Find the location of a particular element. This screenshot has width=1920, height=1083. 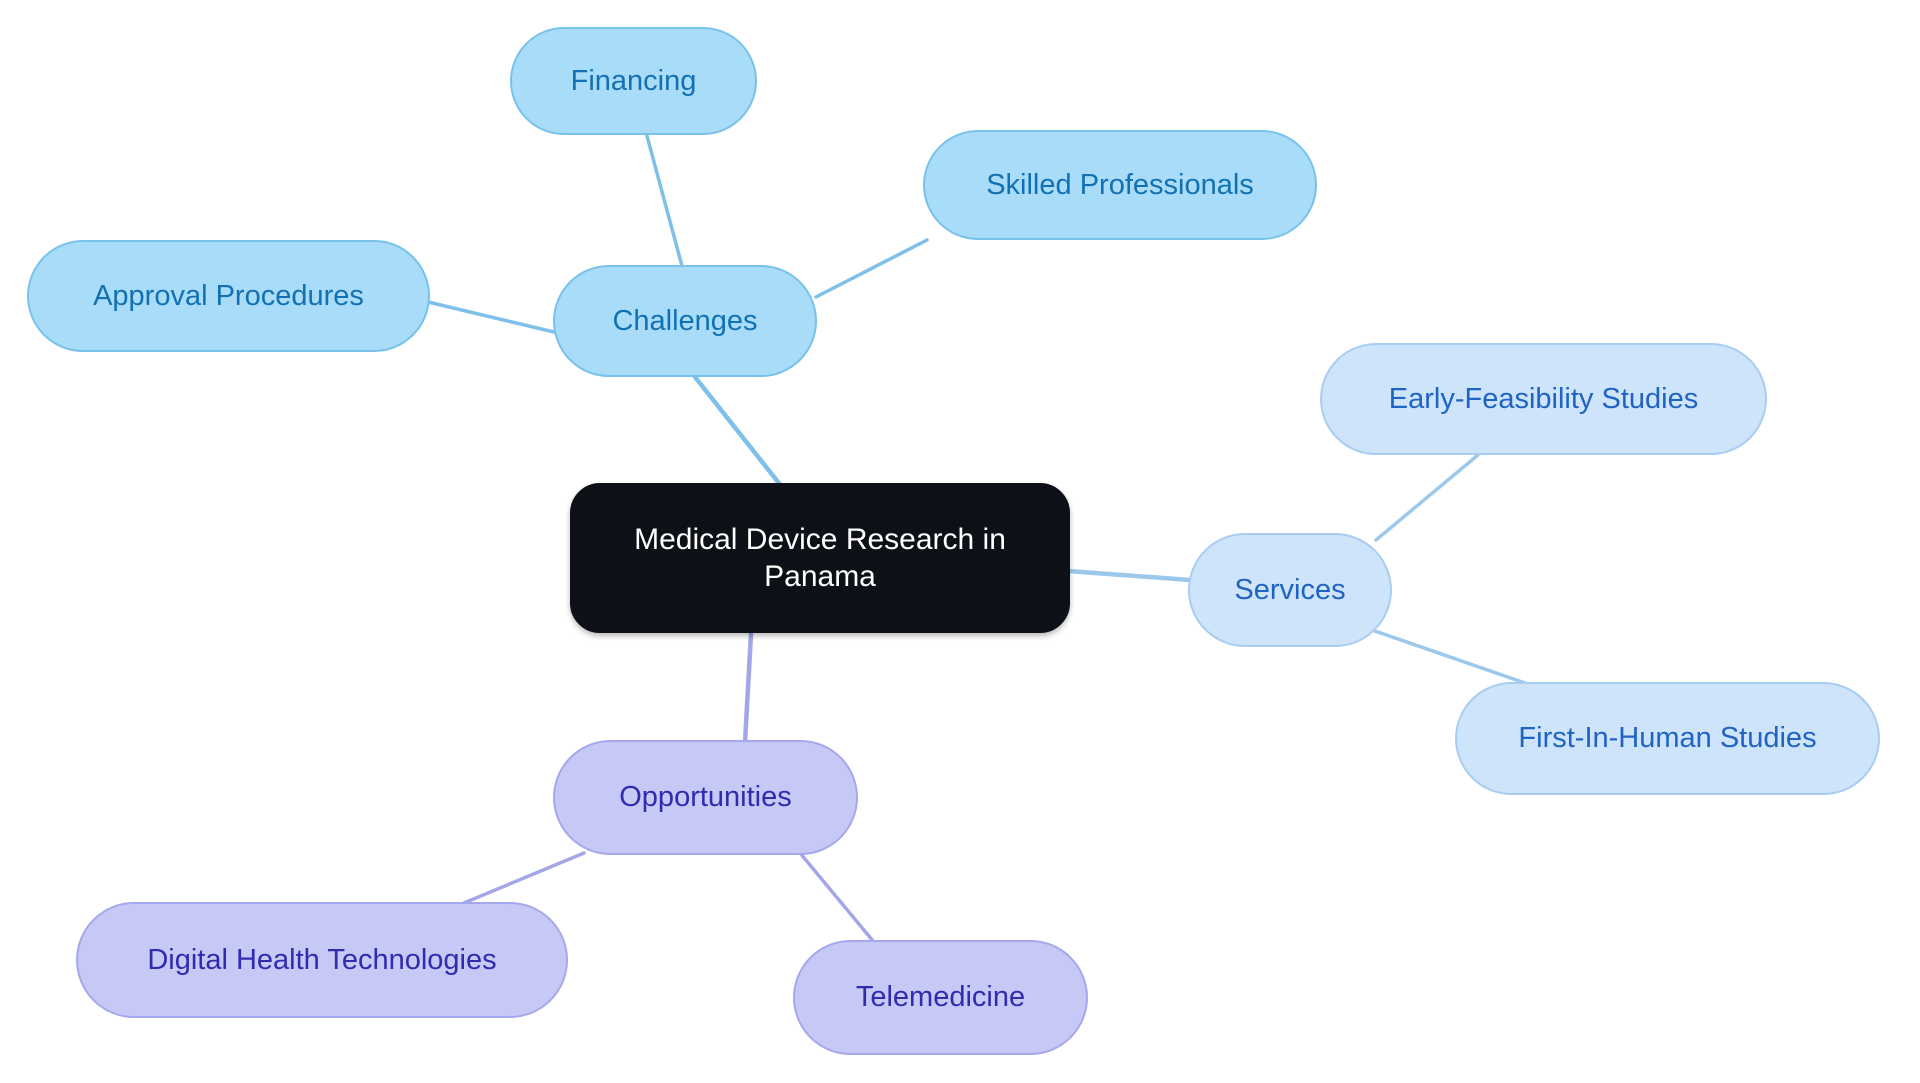

node-telemedicine: Telemedicine is located at coordinates (940, 997).